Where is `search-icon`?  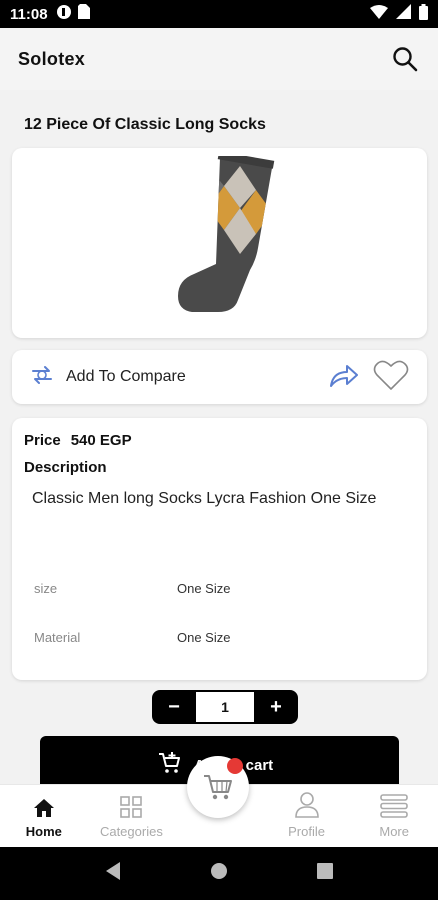
search-icon is located at coordinates (405, 59).